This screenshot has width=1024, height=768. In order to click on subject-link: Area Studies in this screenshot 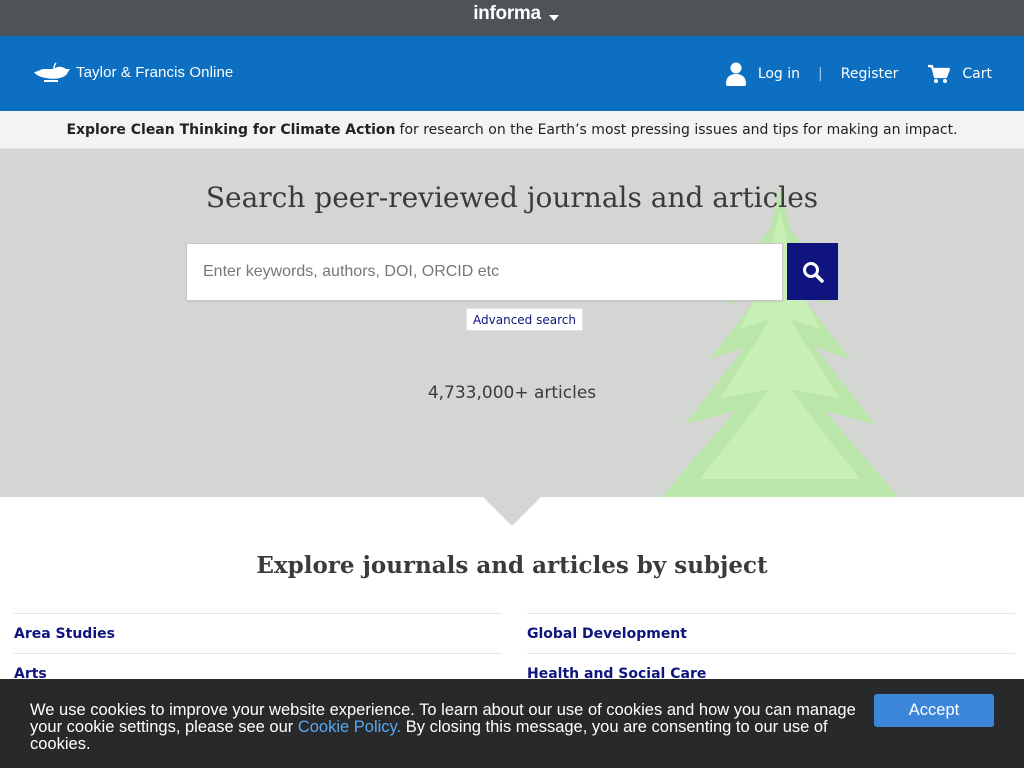, I will do `click(258, 633)`.